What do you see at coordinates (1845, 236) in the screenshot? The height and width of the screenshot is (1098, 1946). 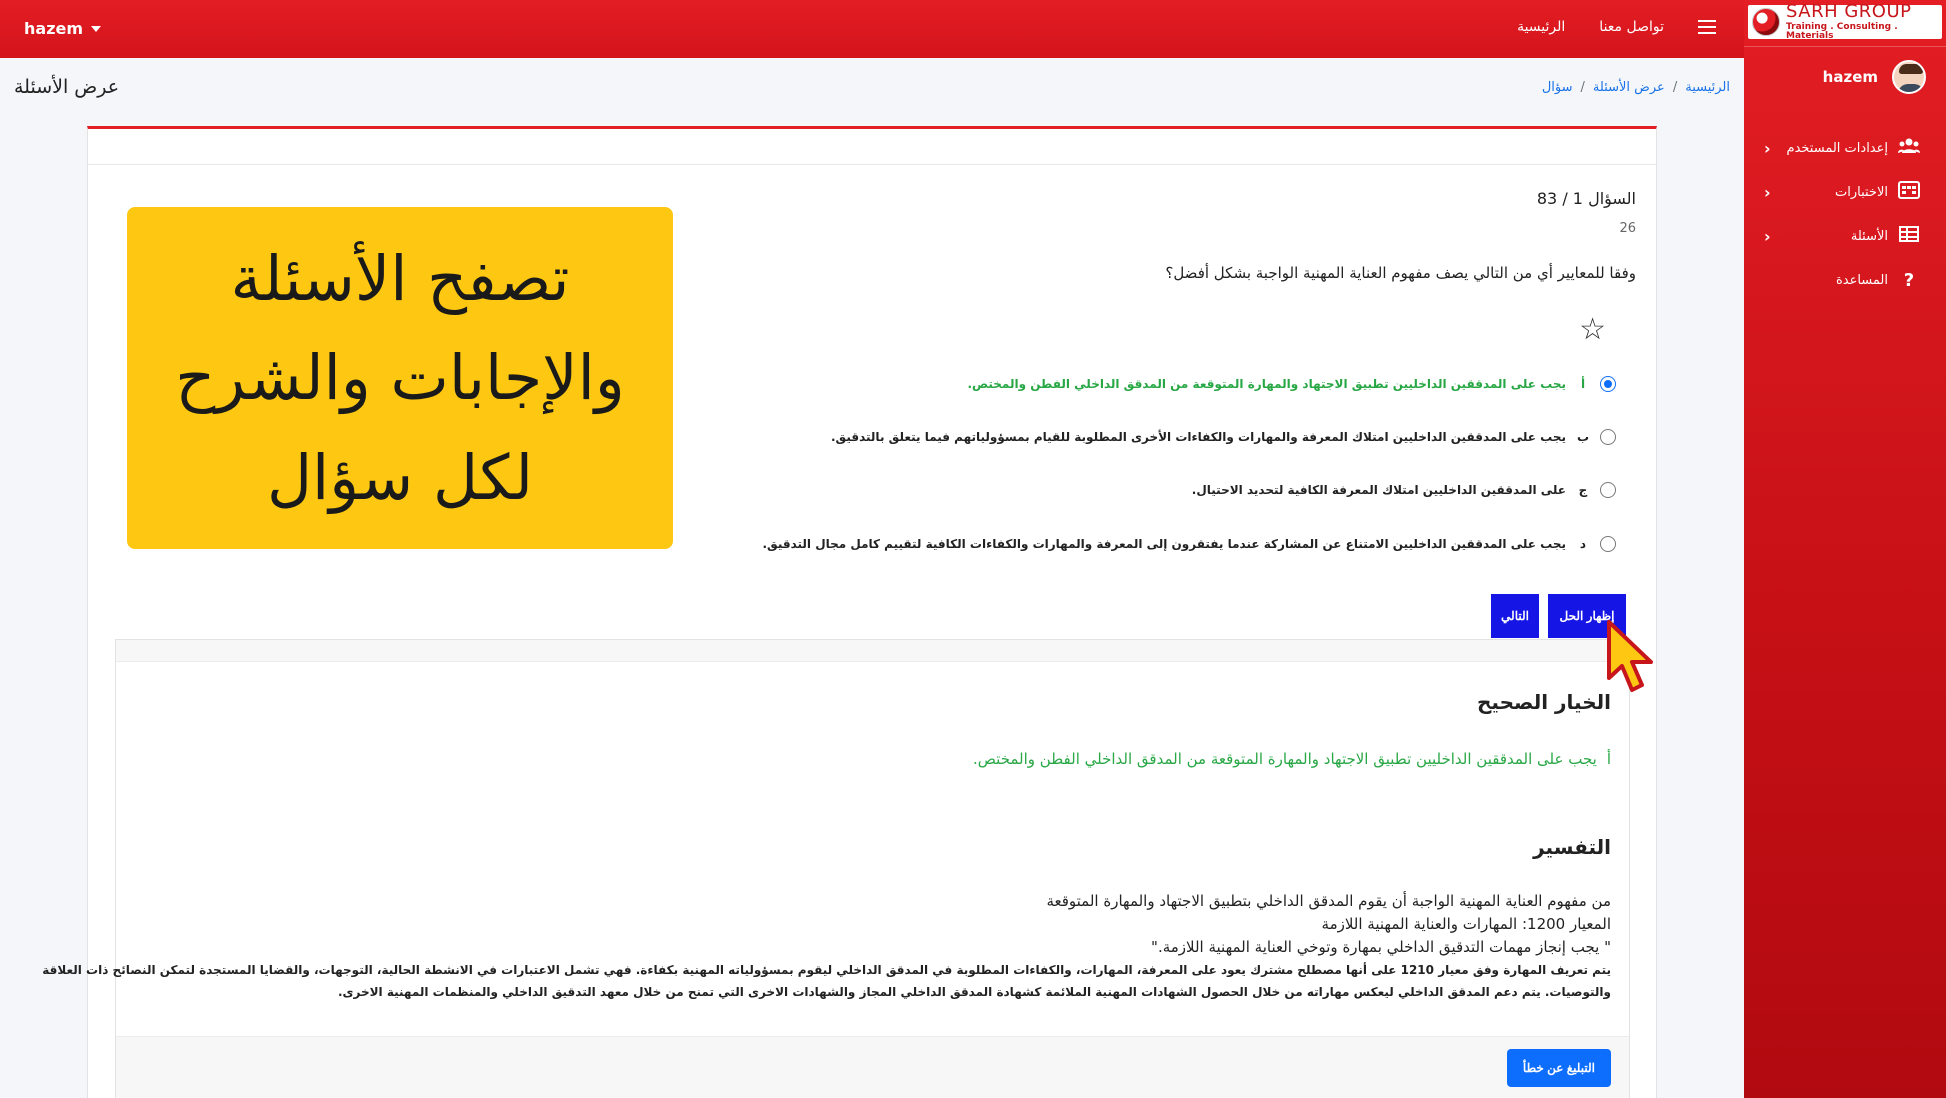 I see `sidebar-item-questions: الأسئلة ‹` at bounding box center [1845, 236].